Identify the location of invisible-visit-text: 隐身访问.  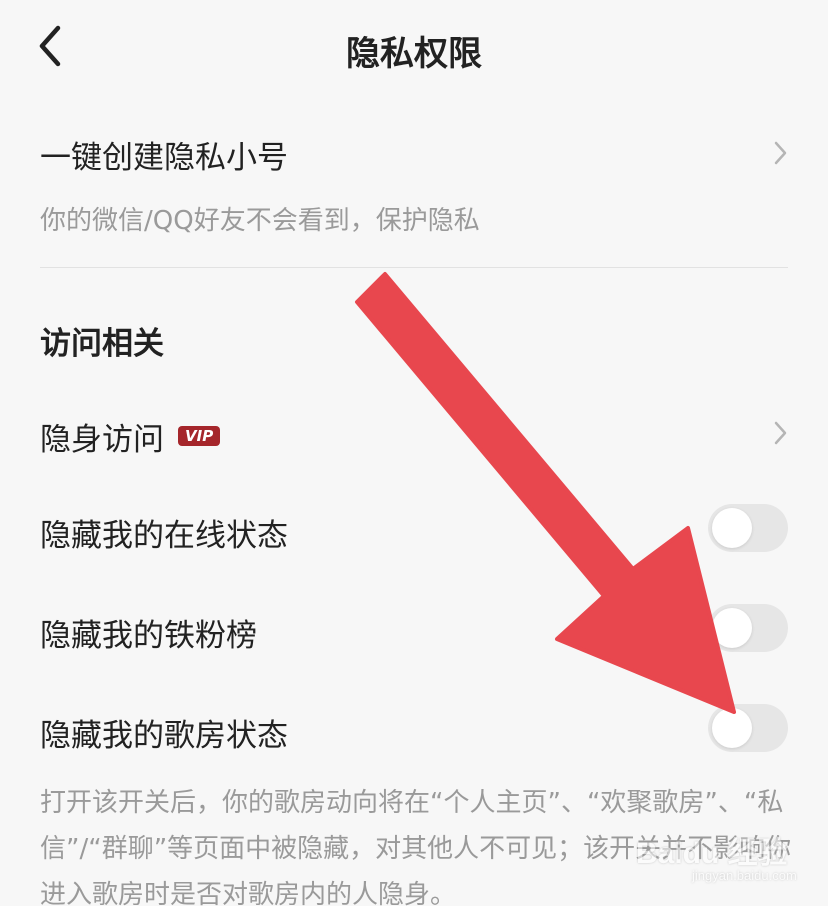
(102, 440).